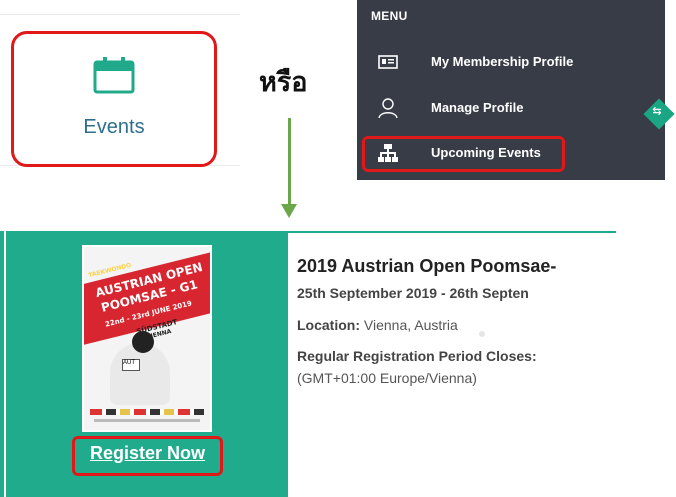 This screenshot has height=497, width=676. What do you see at coordinates (328, 325) in the screenshot?
I see `location-label: Location:` at bounding box center [328, 325].